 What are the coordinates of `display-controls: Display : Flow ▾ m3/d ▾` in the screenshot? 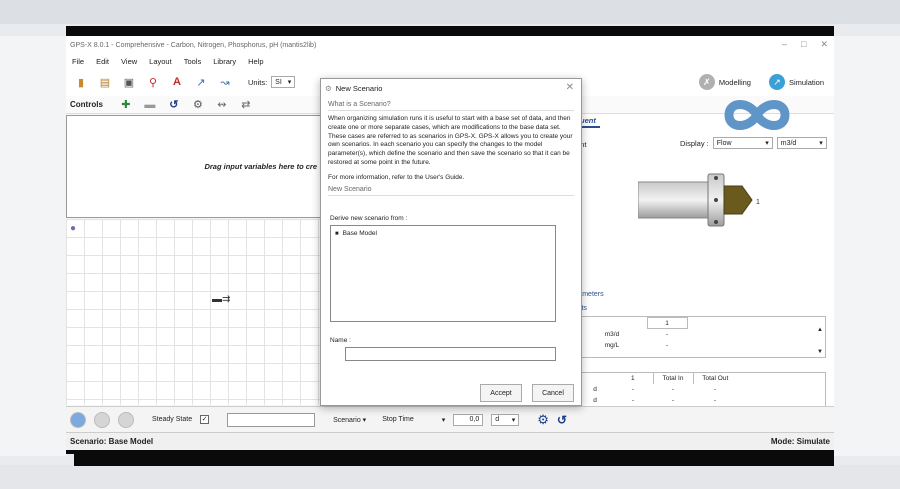 It's located at (753, 143).